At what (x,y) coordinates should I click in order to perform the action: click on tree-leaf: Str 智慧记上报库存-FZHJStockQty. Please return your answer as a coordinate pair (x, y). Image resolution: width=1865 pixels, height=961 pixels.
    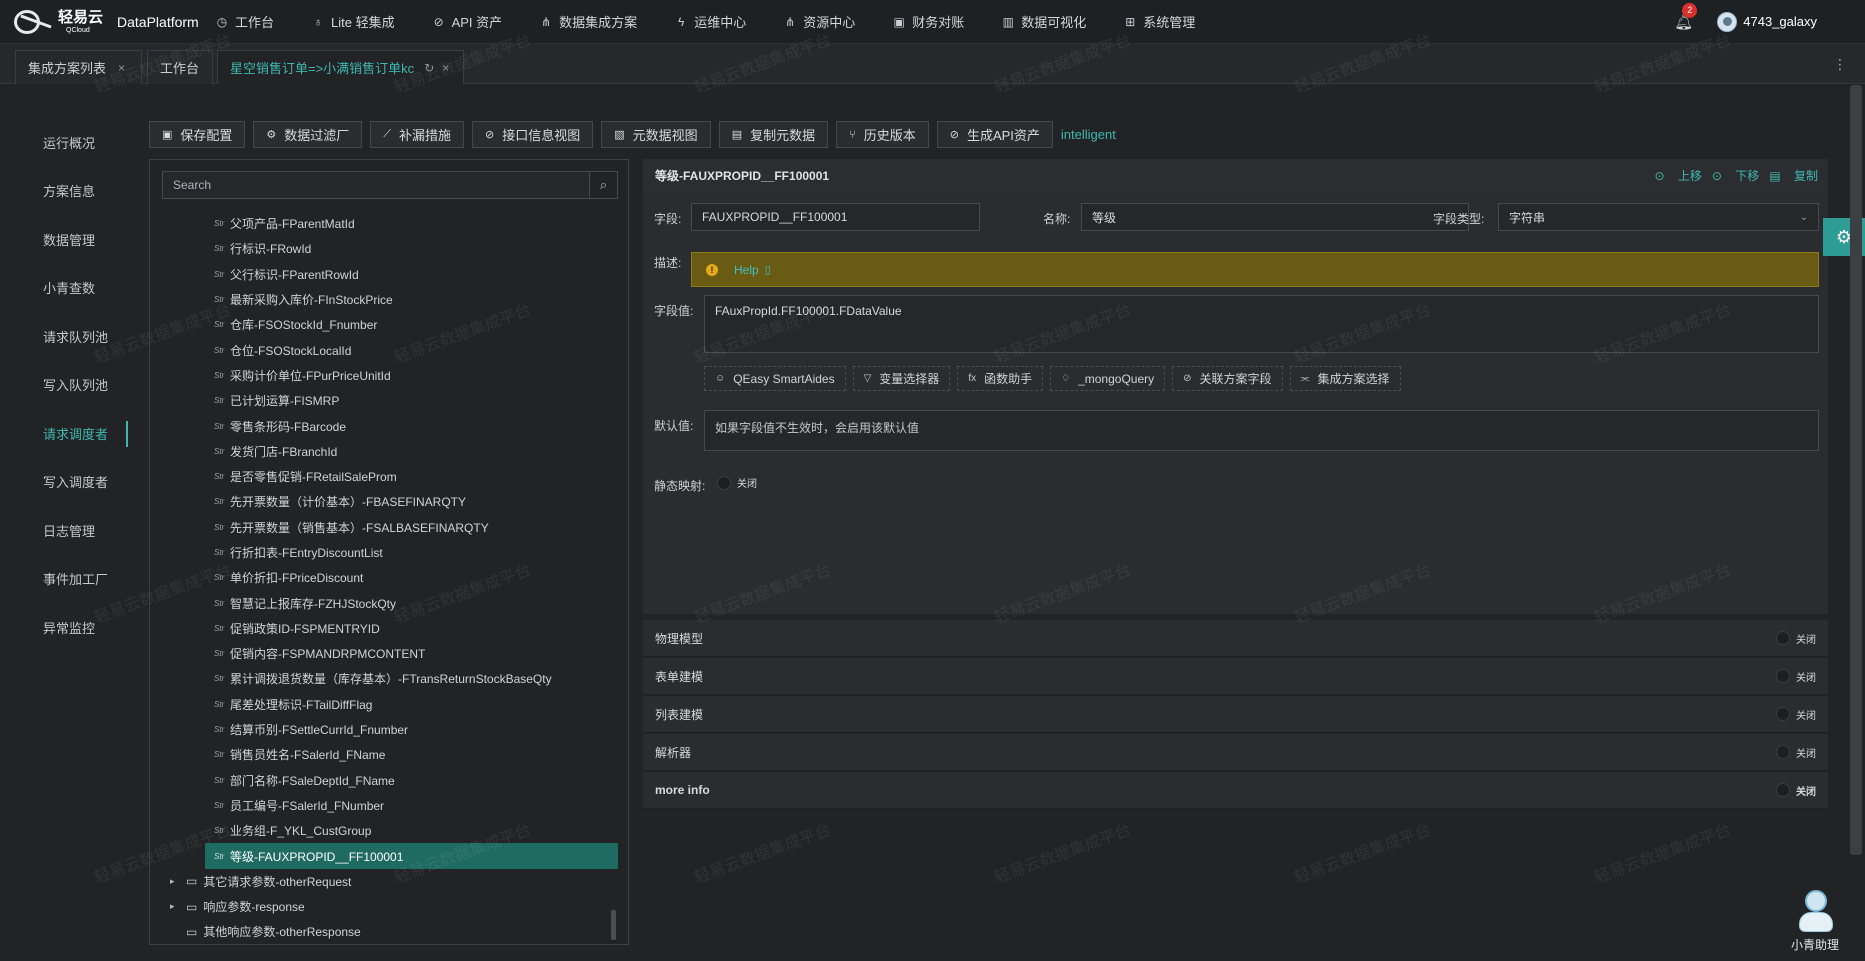
    Looking at the image, I should click on (385, 602).